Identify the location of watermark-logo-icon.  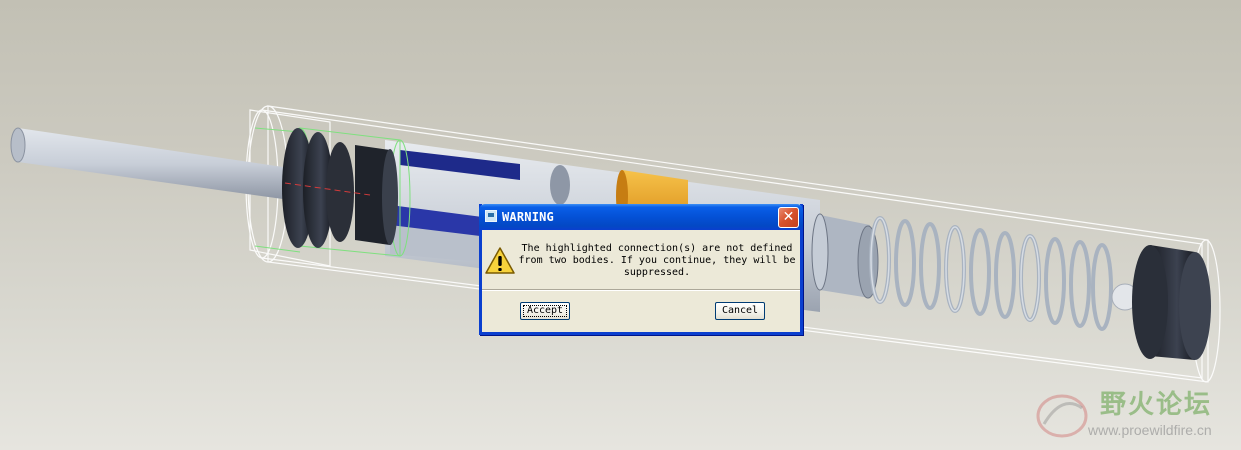
(1062, 416).